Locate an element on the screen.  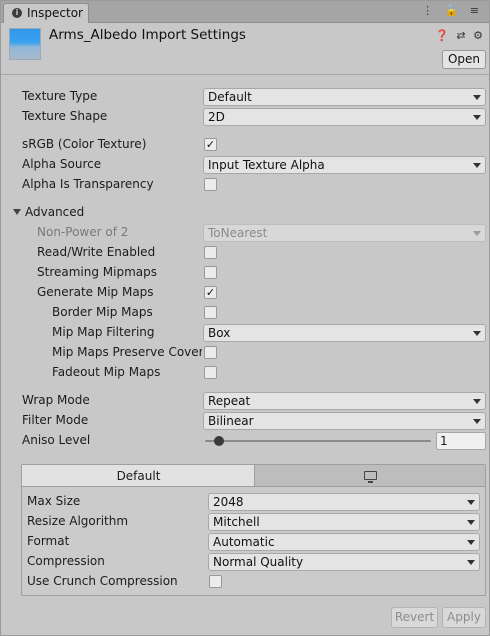
tab-inspector: i Inspector is located at coordinates (46, 13).